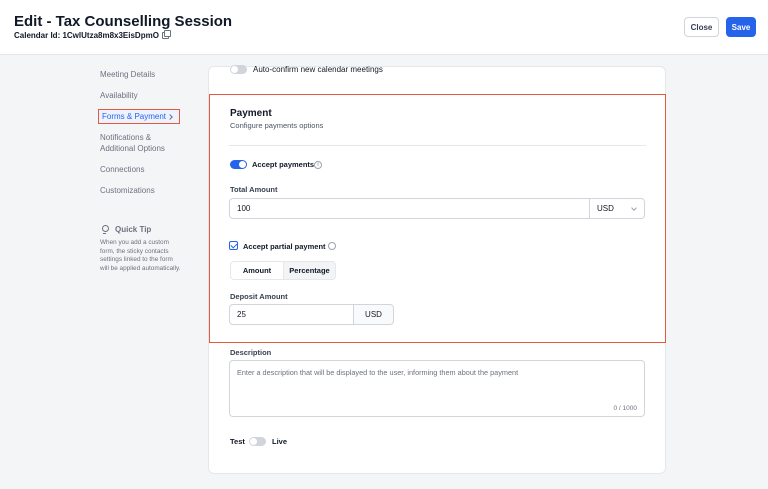 This screenshot has width=768, height=489. I want to click on total-amount-input: 100, so click(409, 208).